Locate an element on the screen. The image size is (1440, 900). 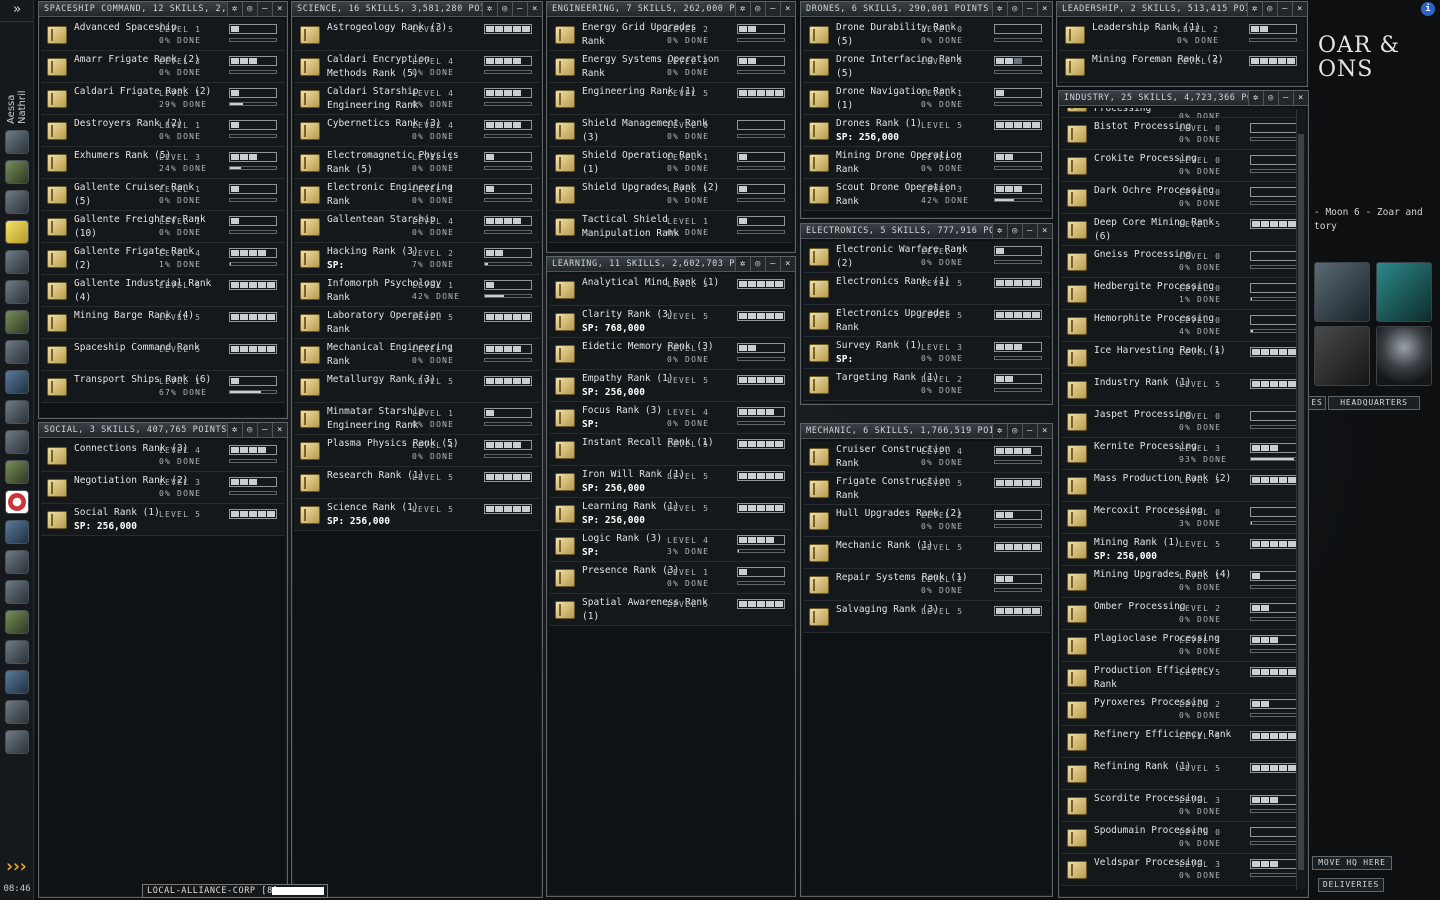
skill-row: Learning Rank (1) SP: 256,000 LEVEL 5 is located at coordinates (671, 514).